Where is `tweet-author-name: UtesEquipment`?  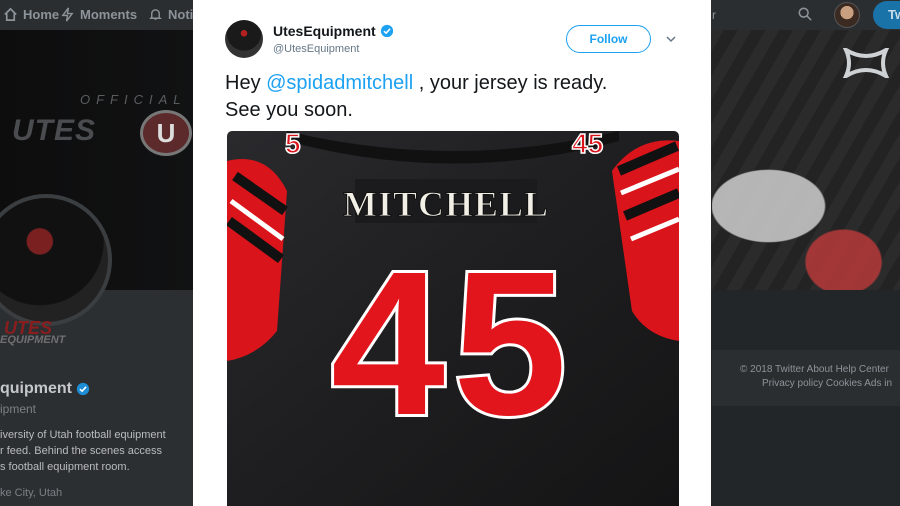
tweet-author-name: UtesEquipment is located at coordinates (333, 31).